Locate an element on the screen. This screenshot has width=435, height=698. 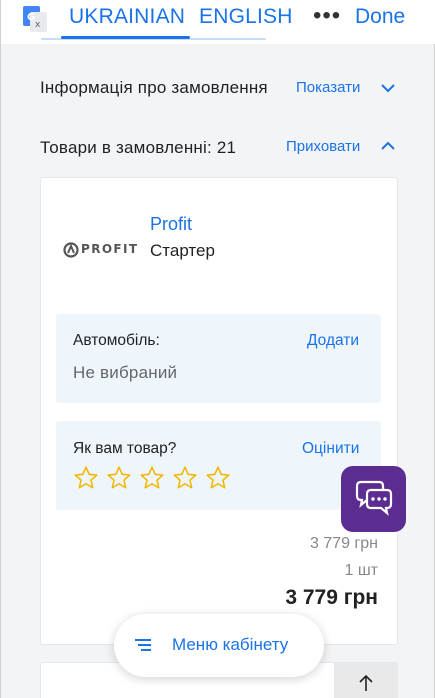
profit-logo-icon is located at coordinates (71, 250).